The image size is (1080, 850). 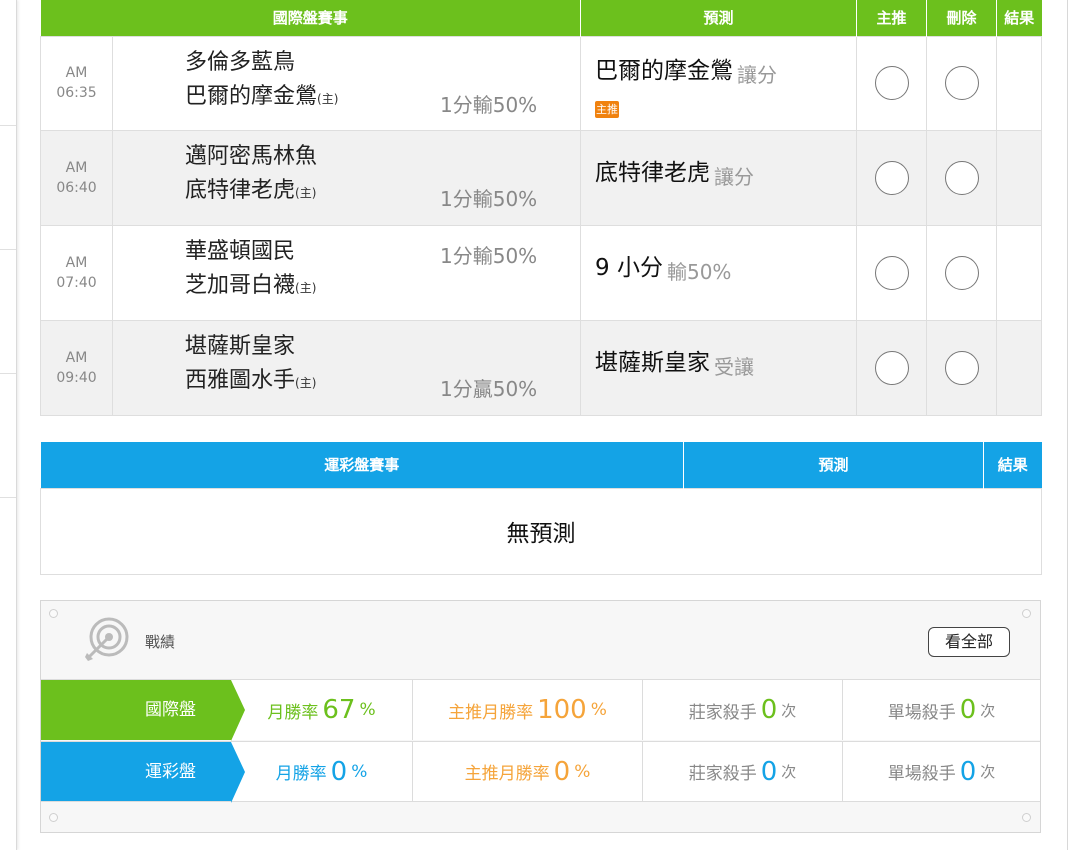 I want to click on main-pick-win-rate: 主推月勝率 100%, so click(x=528, y=710).